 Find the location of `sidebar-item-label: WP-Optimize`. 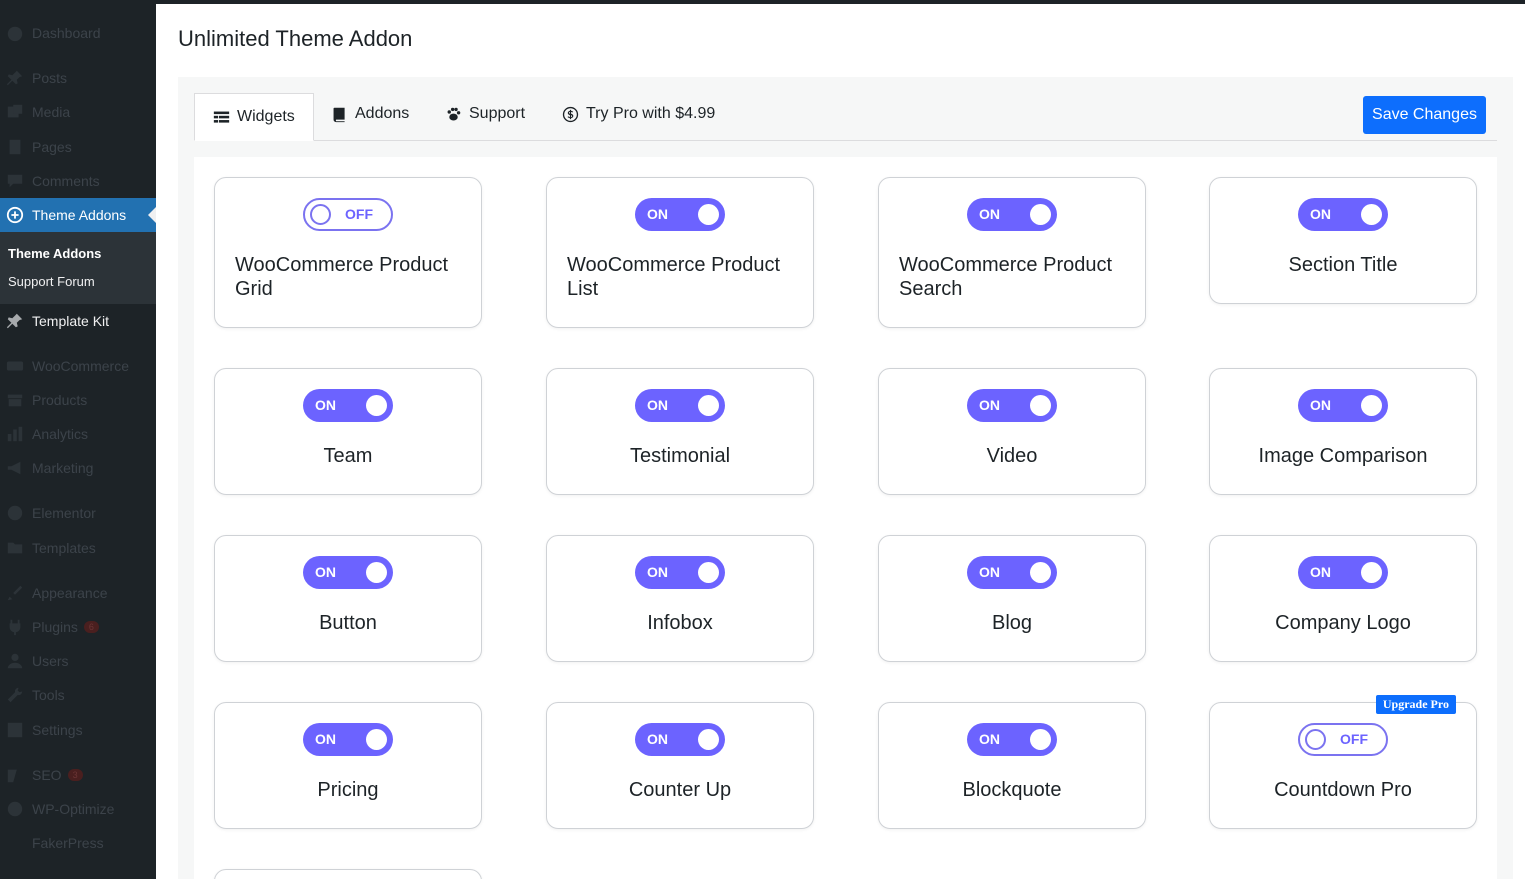

sidebar-item-label: WP-Optimize is located at coordinates (73, 809).